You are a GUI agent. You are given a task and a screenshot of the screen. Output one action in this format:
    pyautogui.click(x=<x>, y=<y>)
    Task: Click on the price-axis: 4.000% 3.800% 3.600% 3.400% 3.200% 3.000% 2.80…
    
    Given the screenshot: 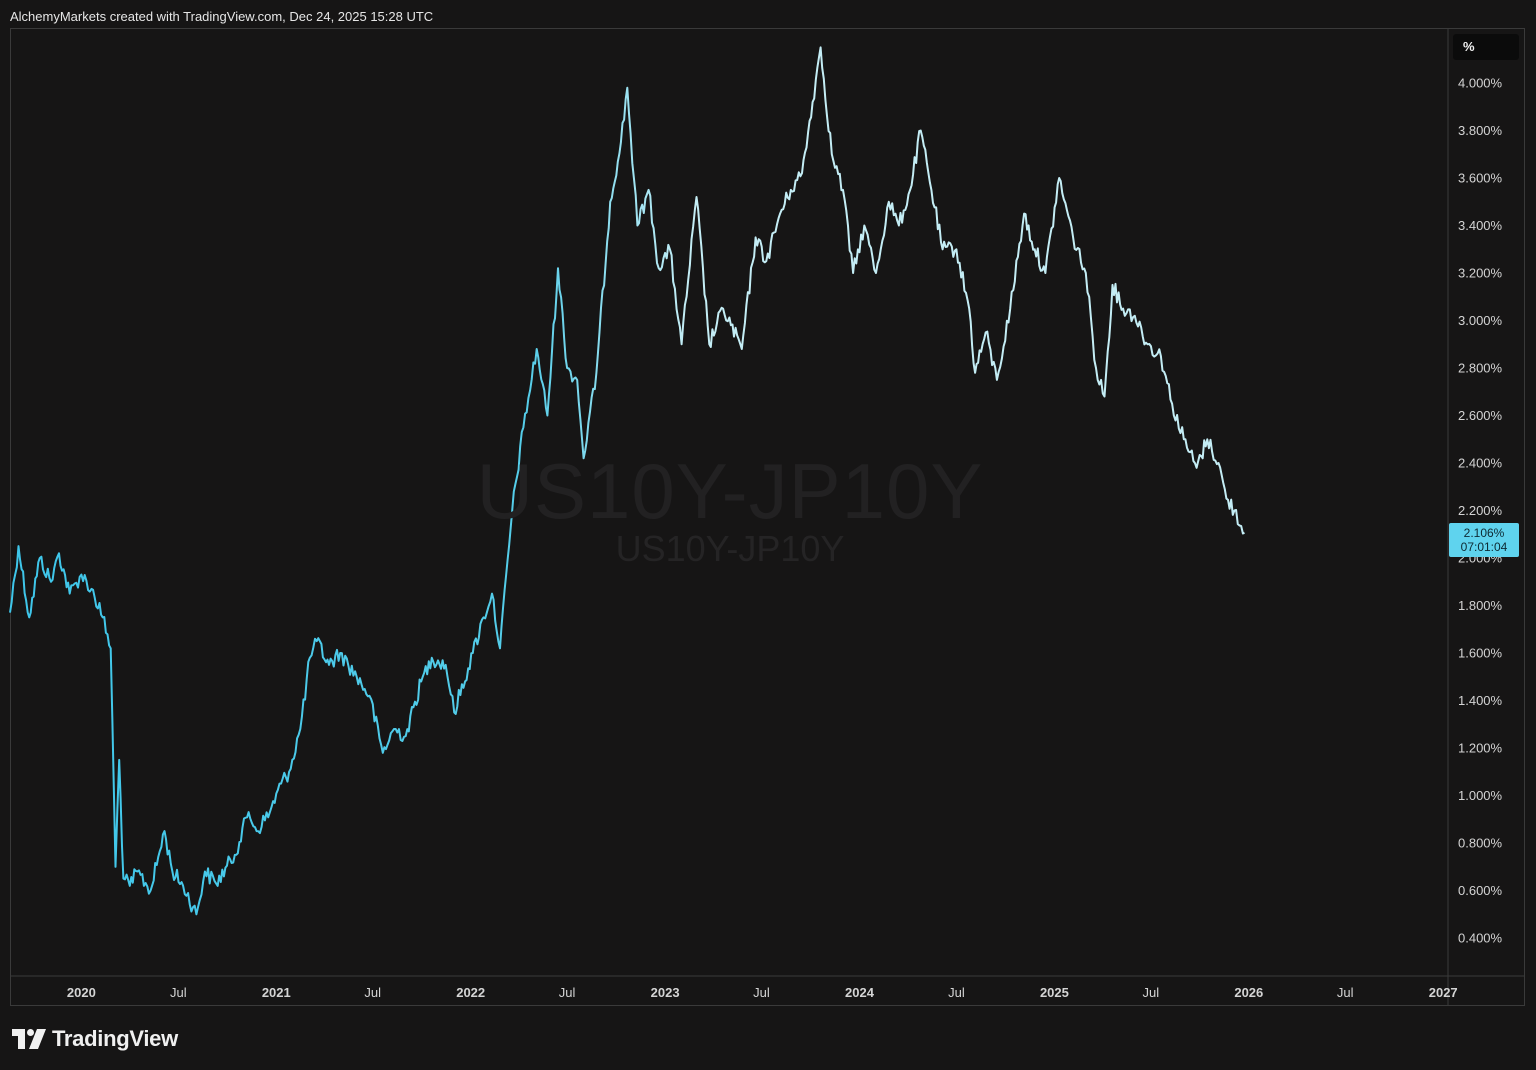 What is the action you would take?
    pyautogui.click(x=1480, y=511)
    